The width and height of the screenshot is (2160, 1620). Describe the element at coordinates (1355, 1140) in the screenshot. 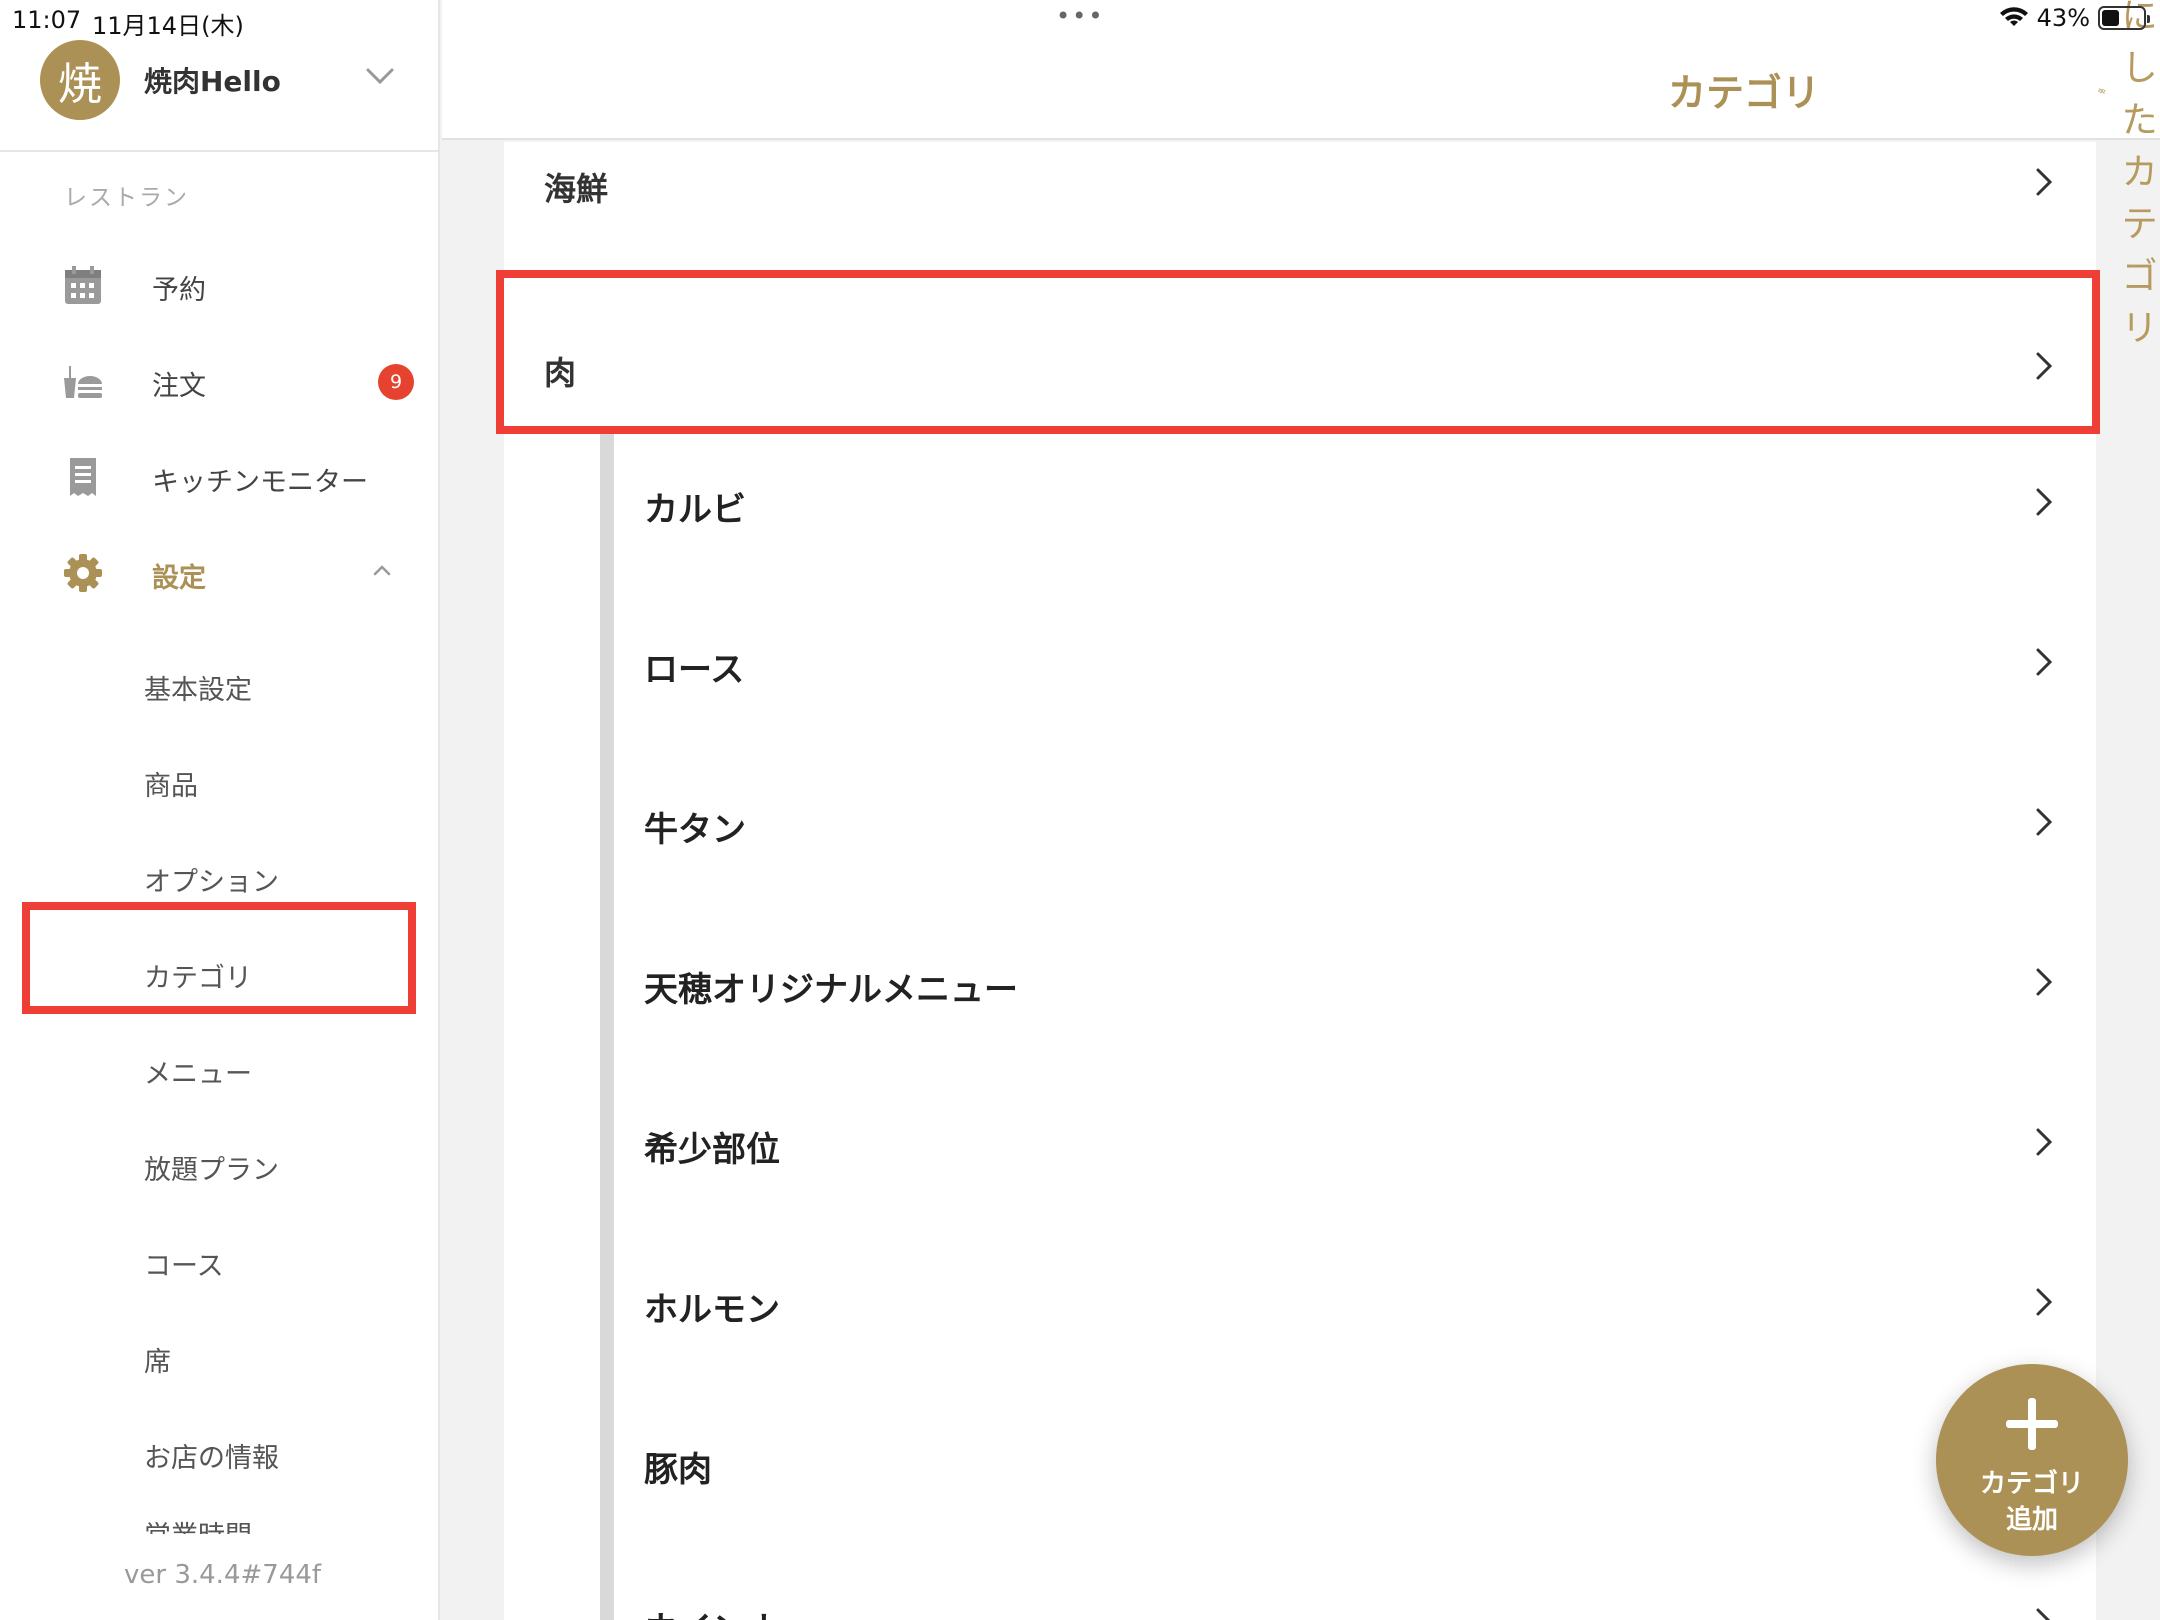

I see `subcategory-row: 希少部位` at that location.